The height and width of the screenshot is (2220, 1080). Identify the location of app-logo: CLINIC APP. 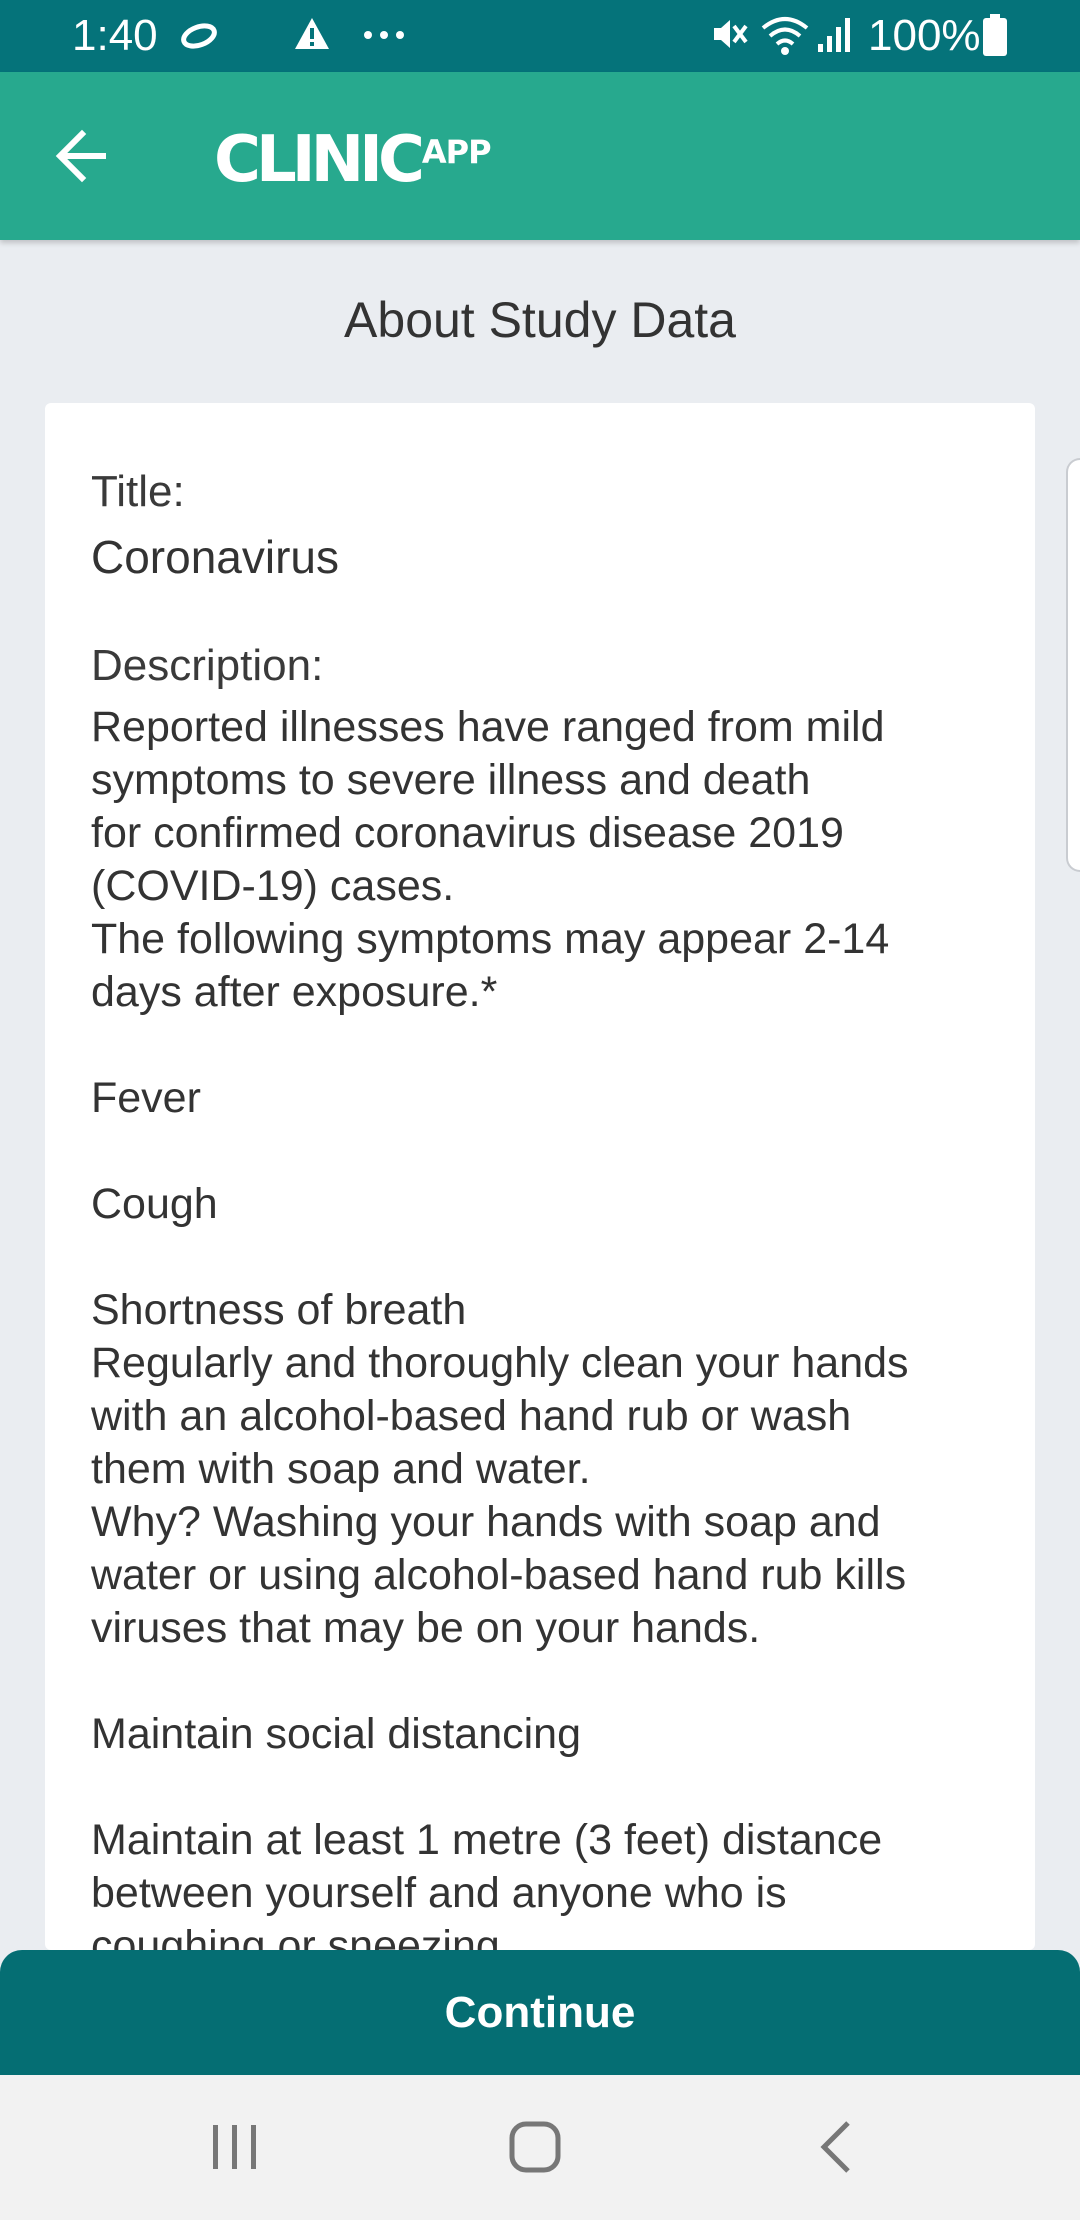
(353, 160).